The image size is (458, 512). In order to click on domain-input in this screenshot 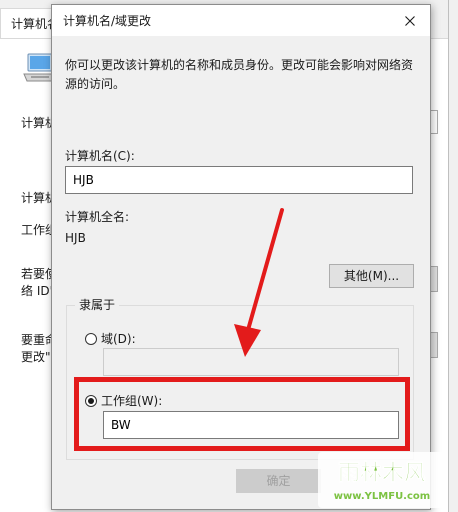, I will do `click(251, 362)`.